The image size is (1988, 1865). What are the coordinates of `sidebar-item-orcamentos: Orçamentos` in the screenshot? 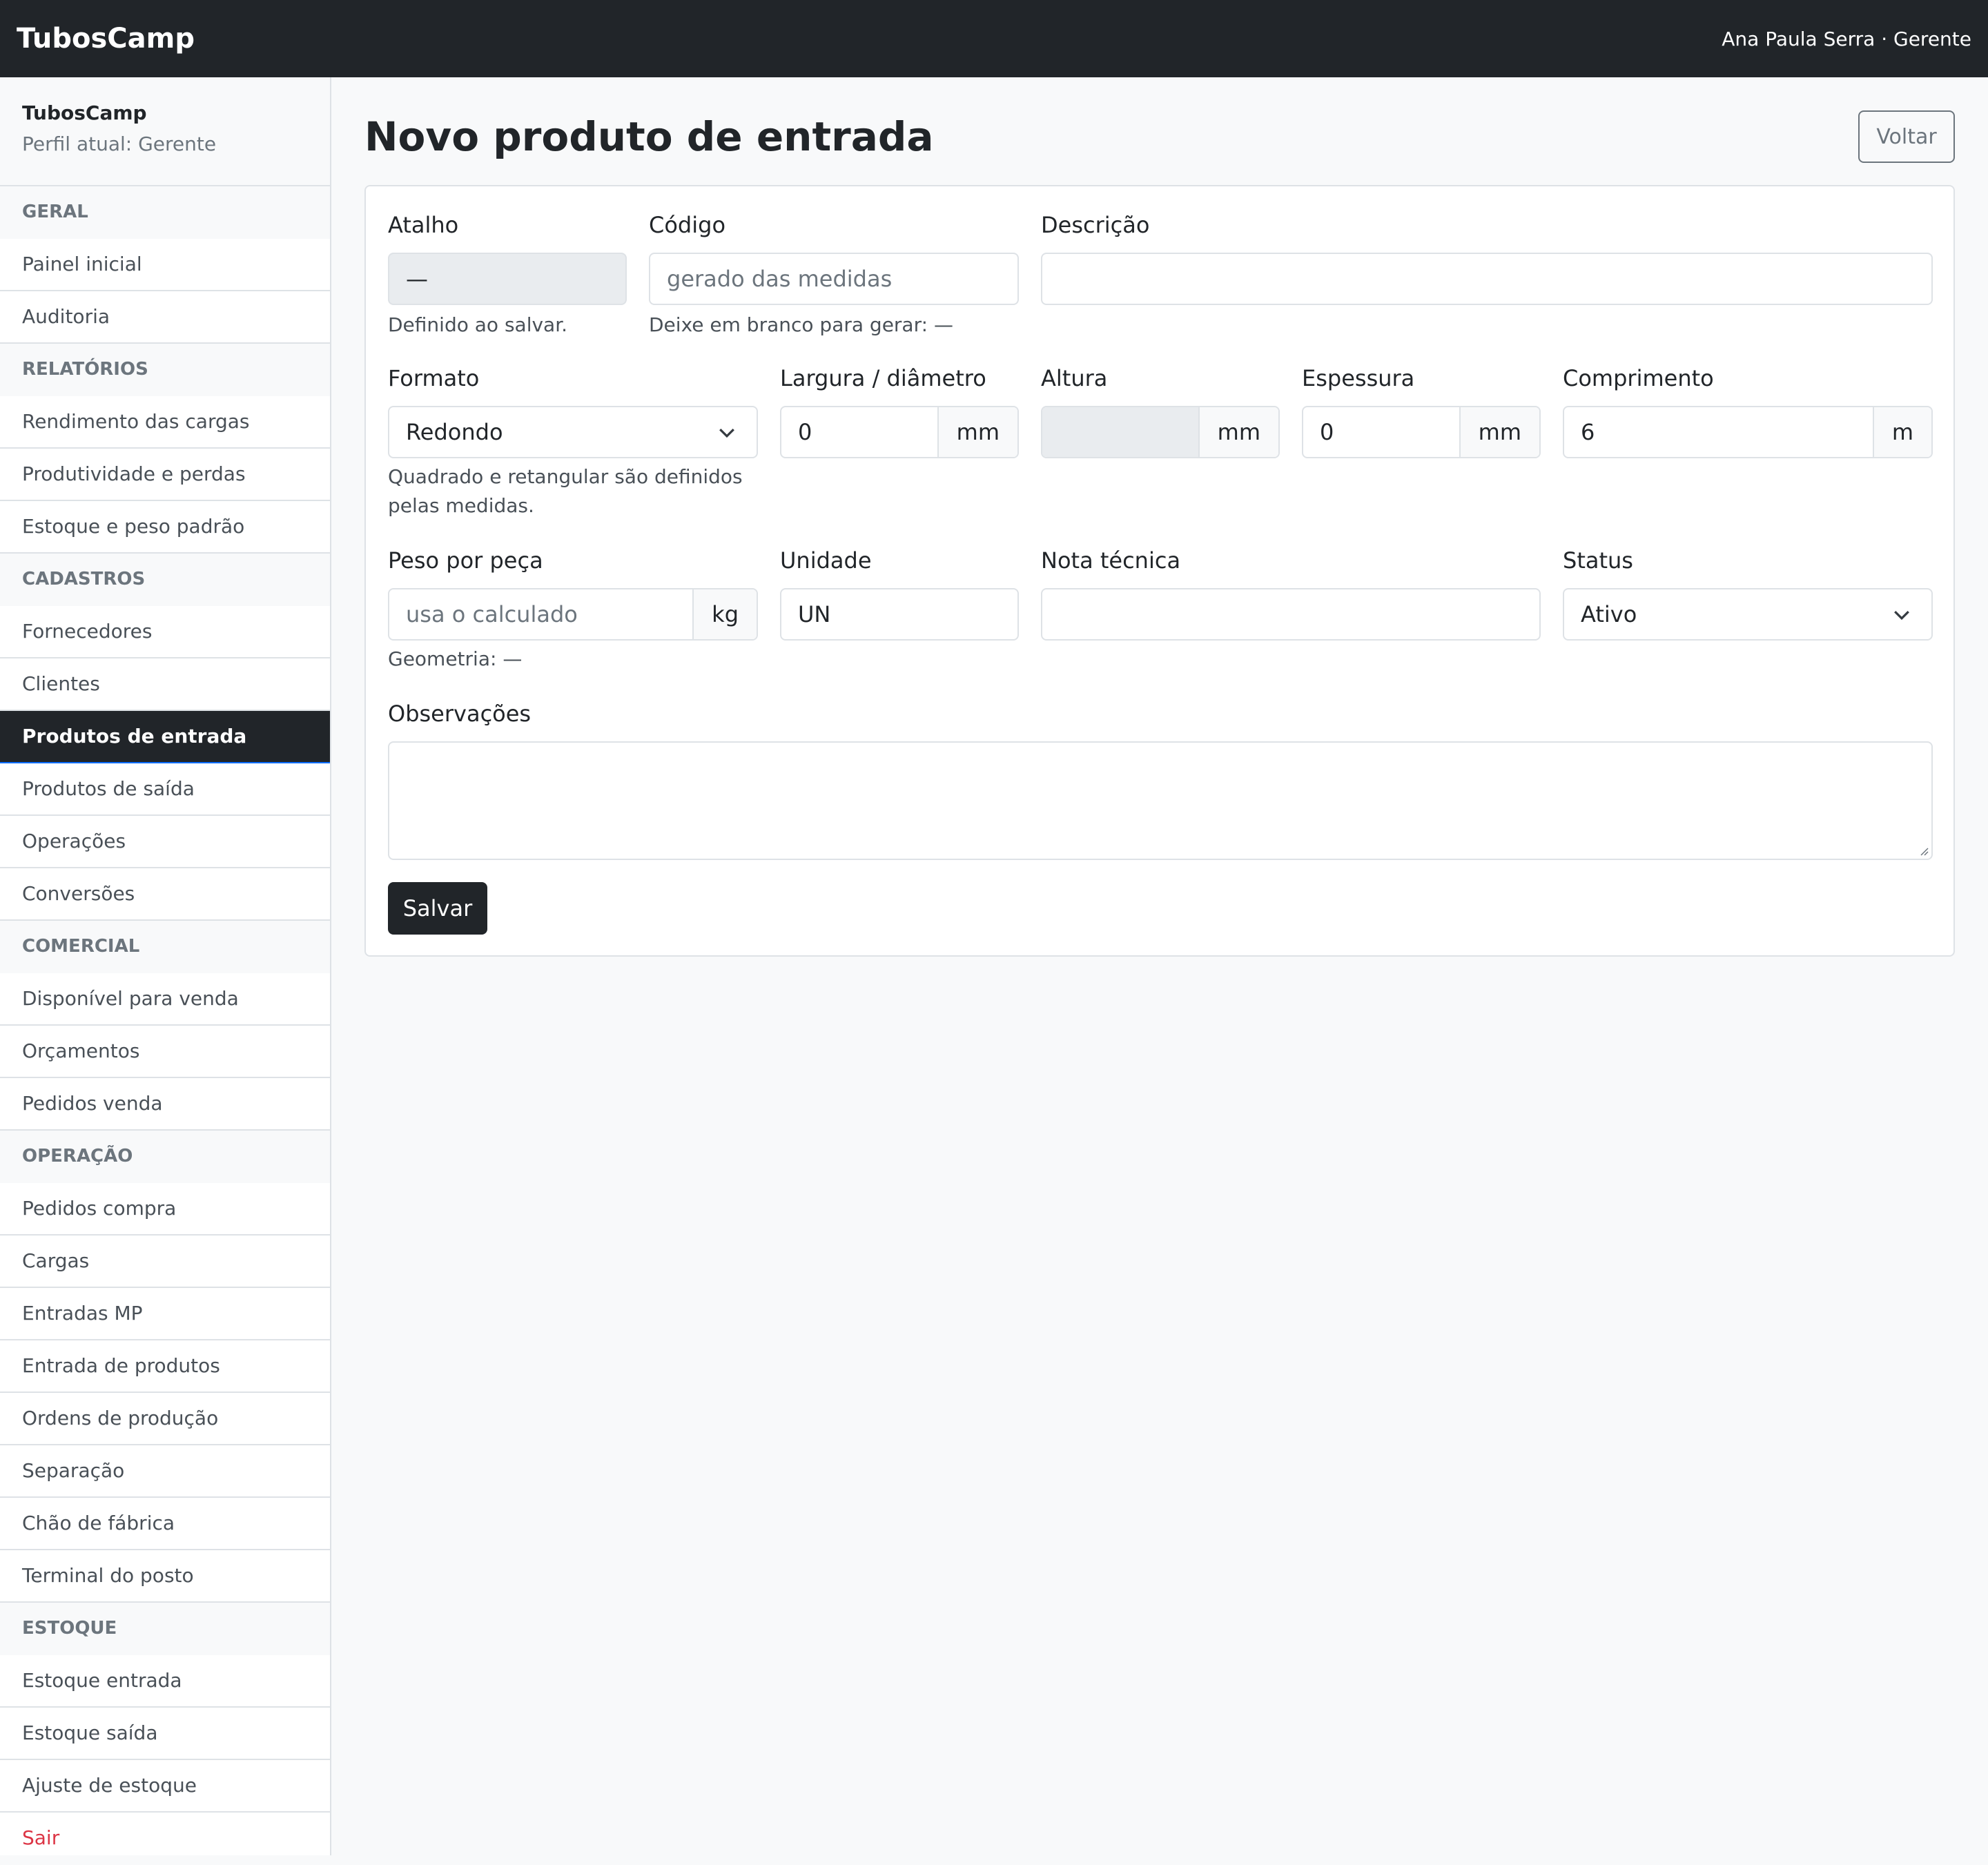 It's located at (165, 1052).